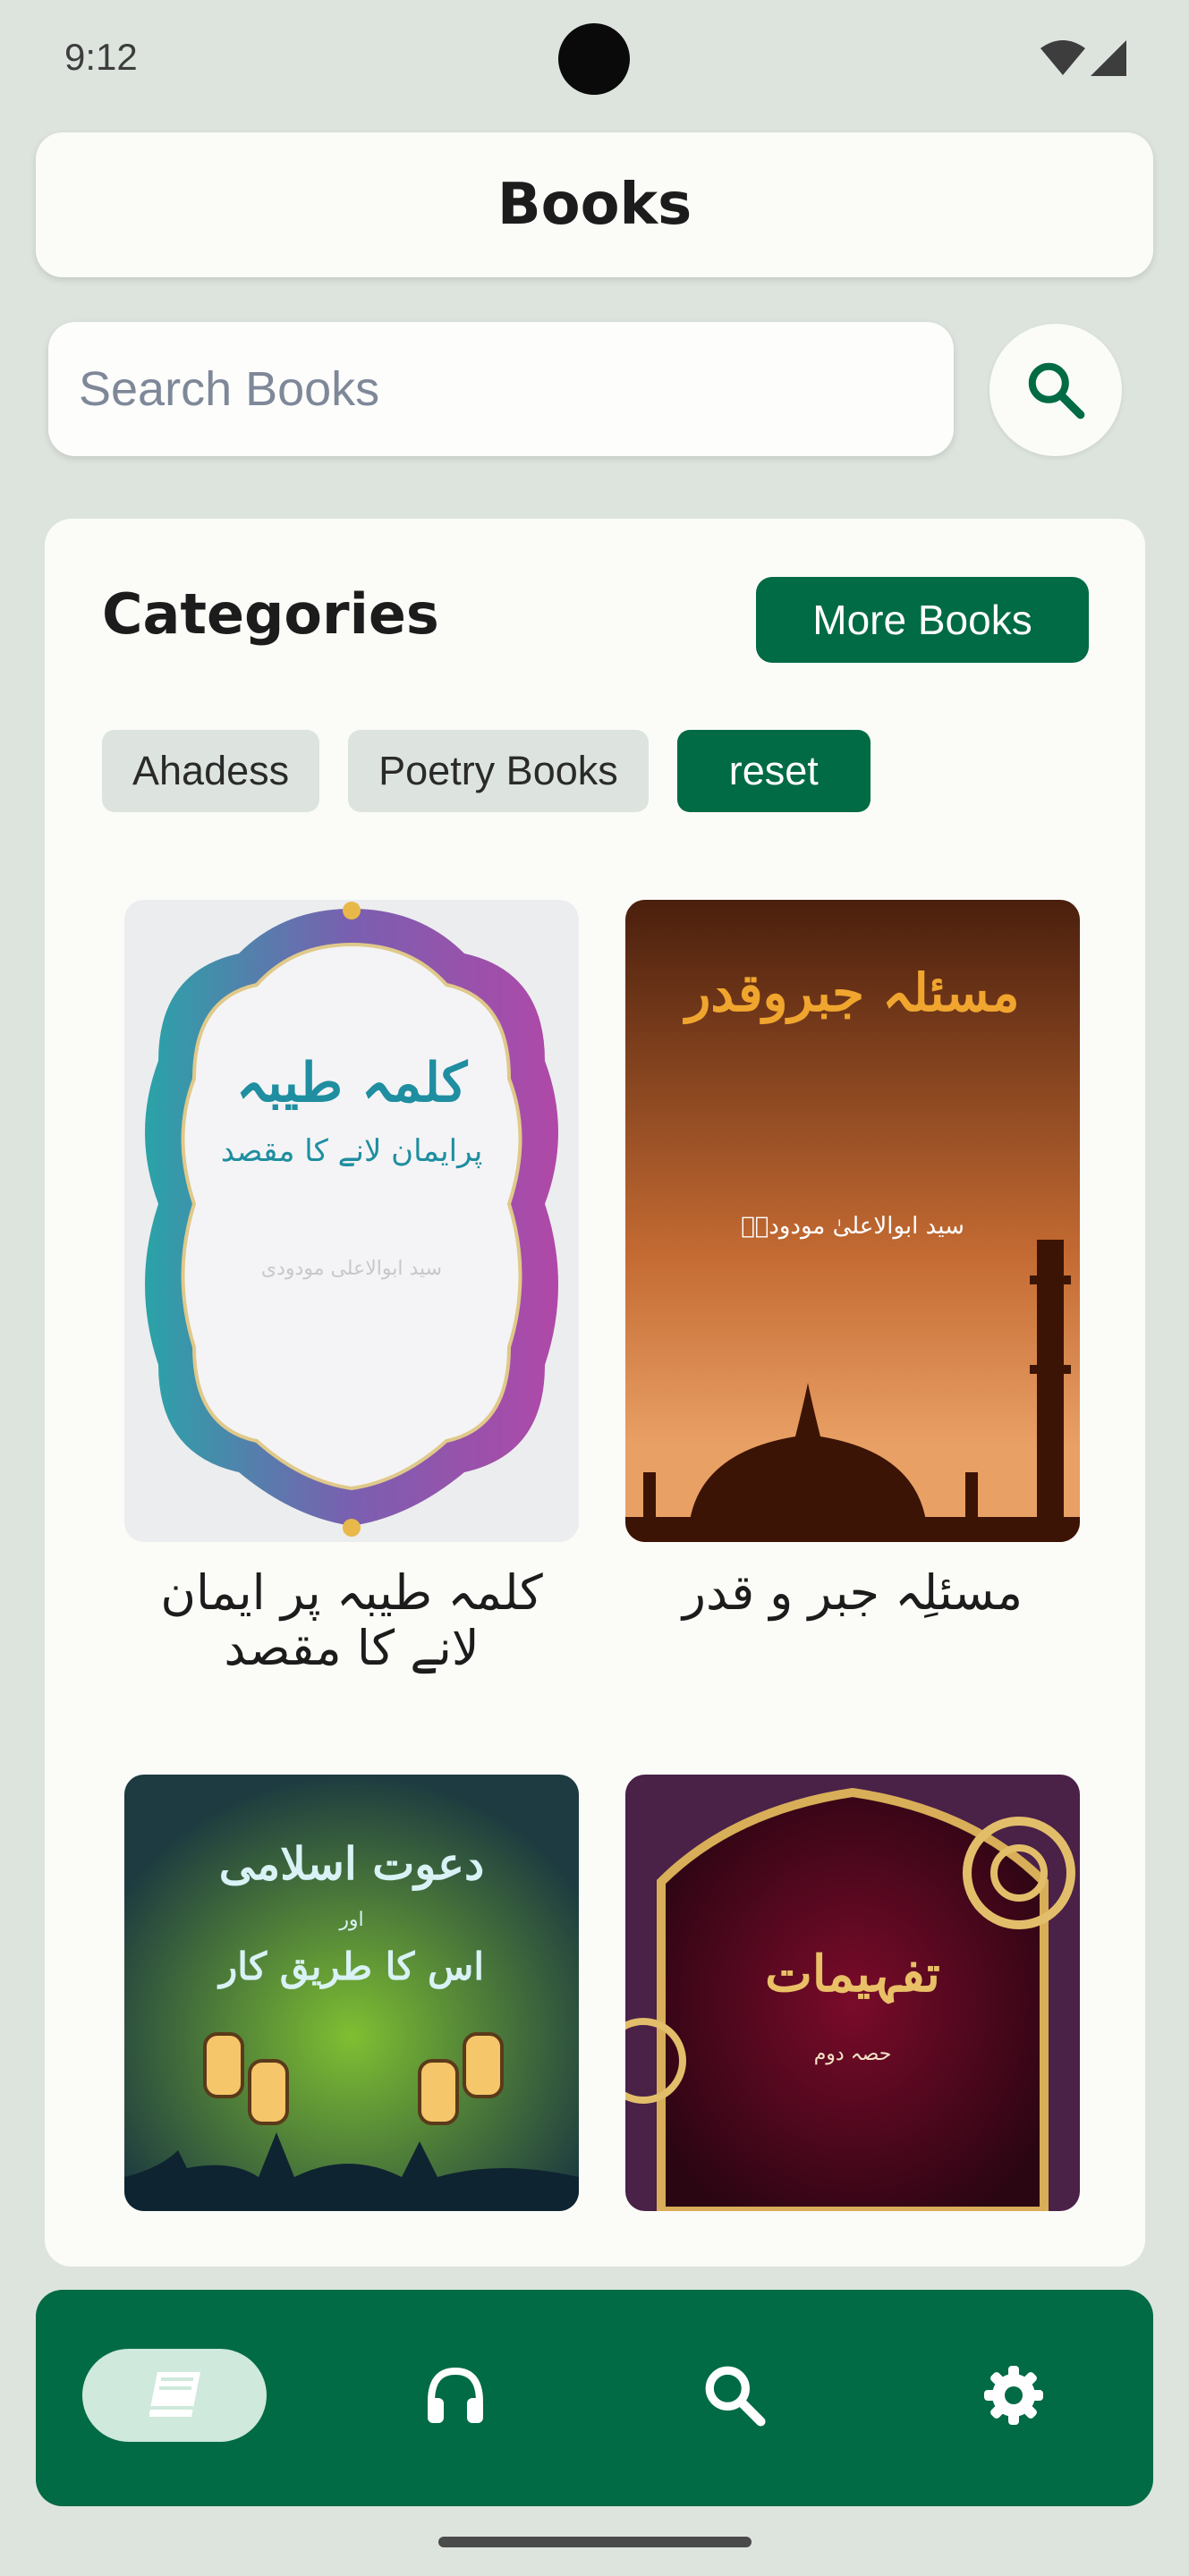 The height and width of the screenshot is (2576, 1189). I want to click on chip-reset: reset, so click(773, 771).